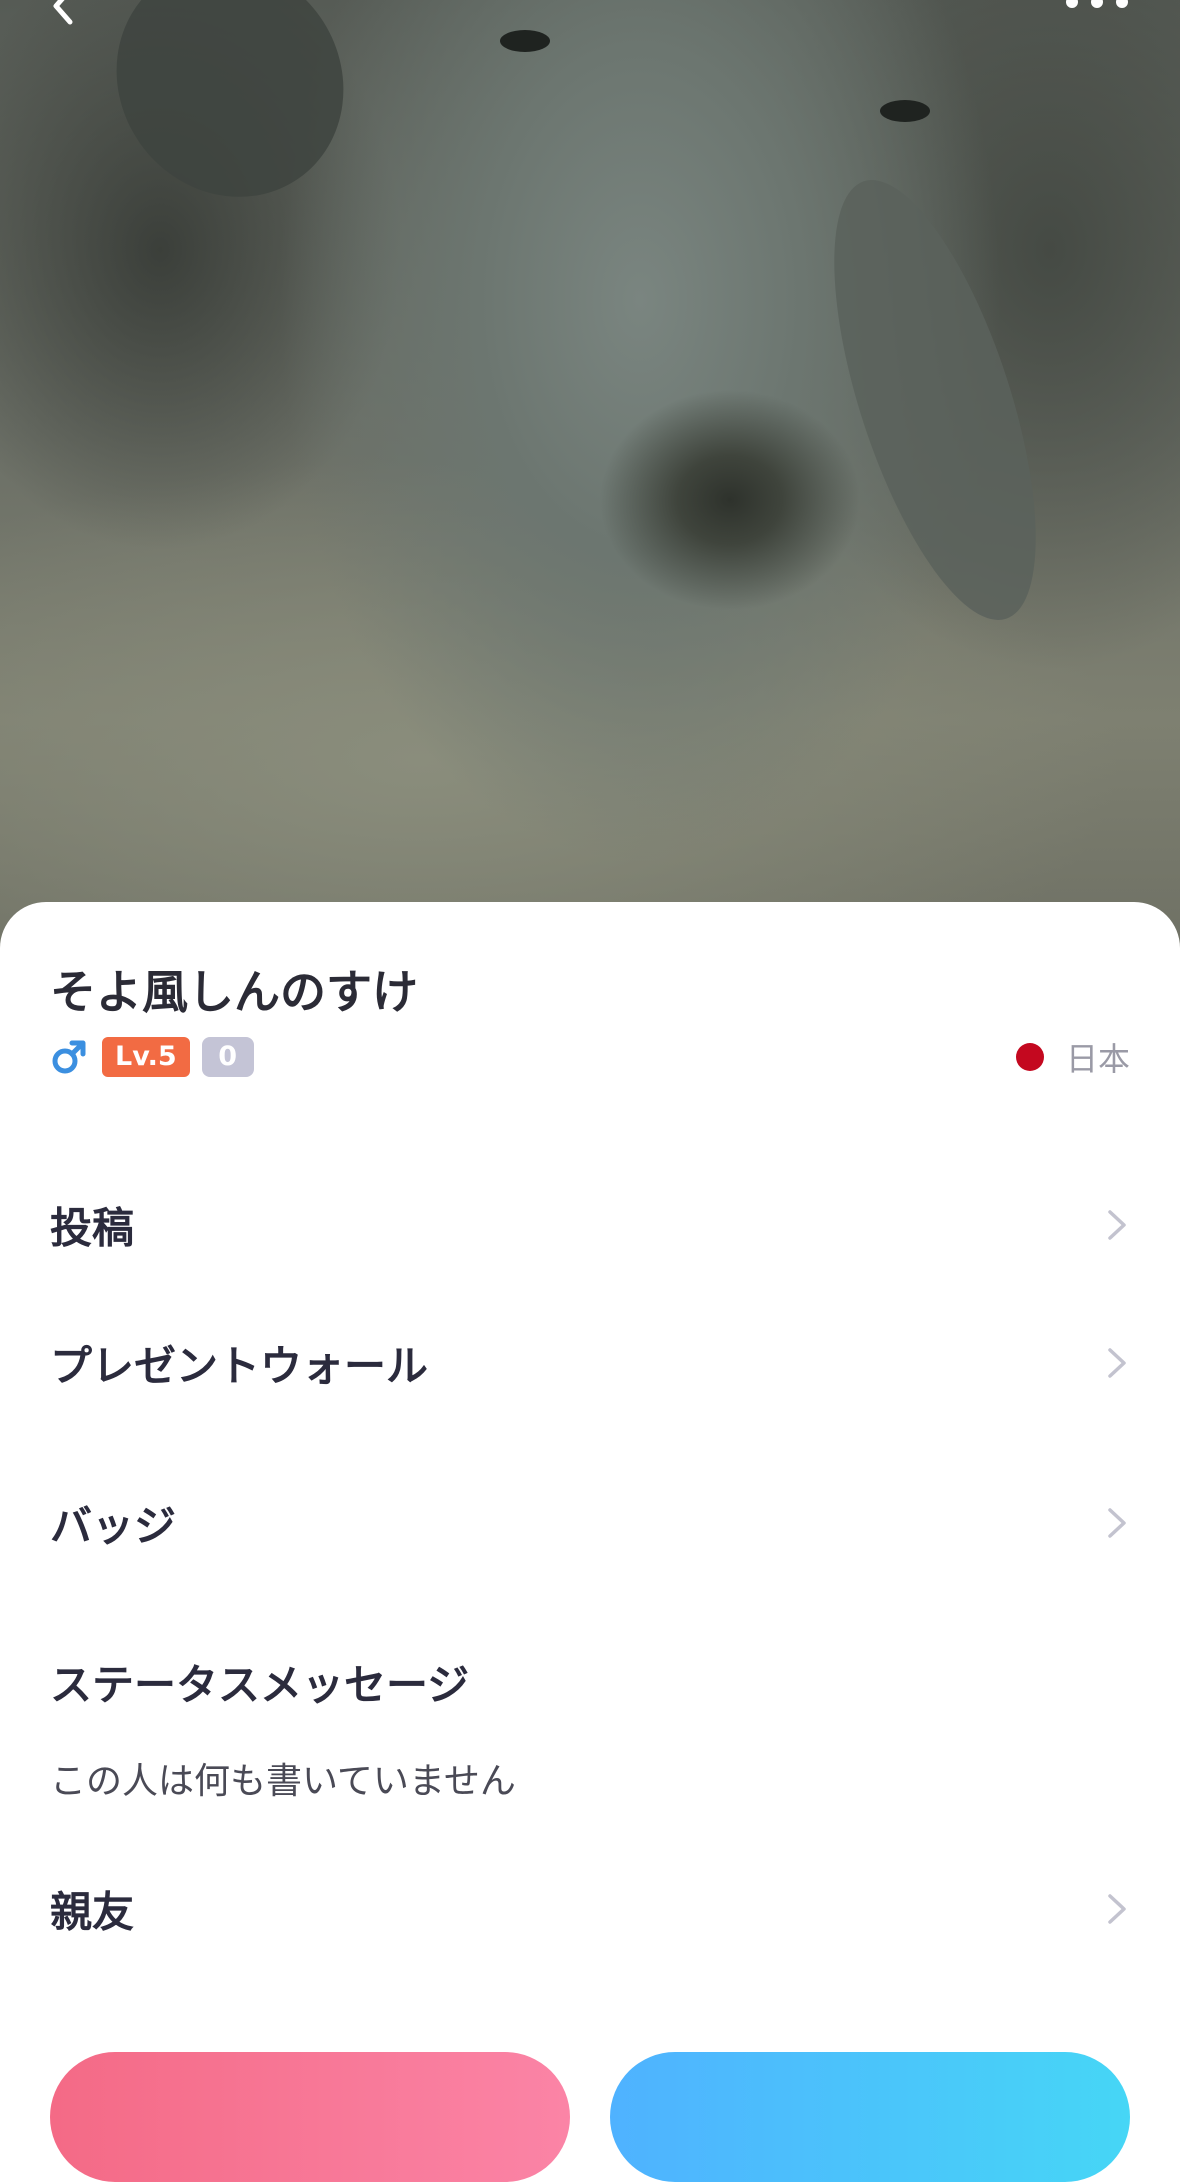  I want to click on status-message-title: ステータスメッセージ, so click(260, 1685).